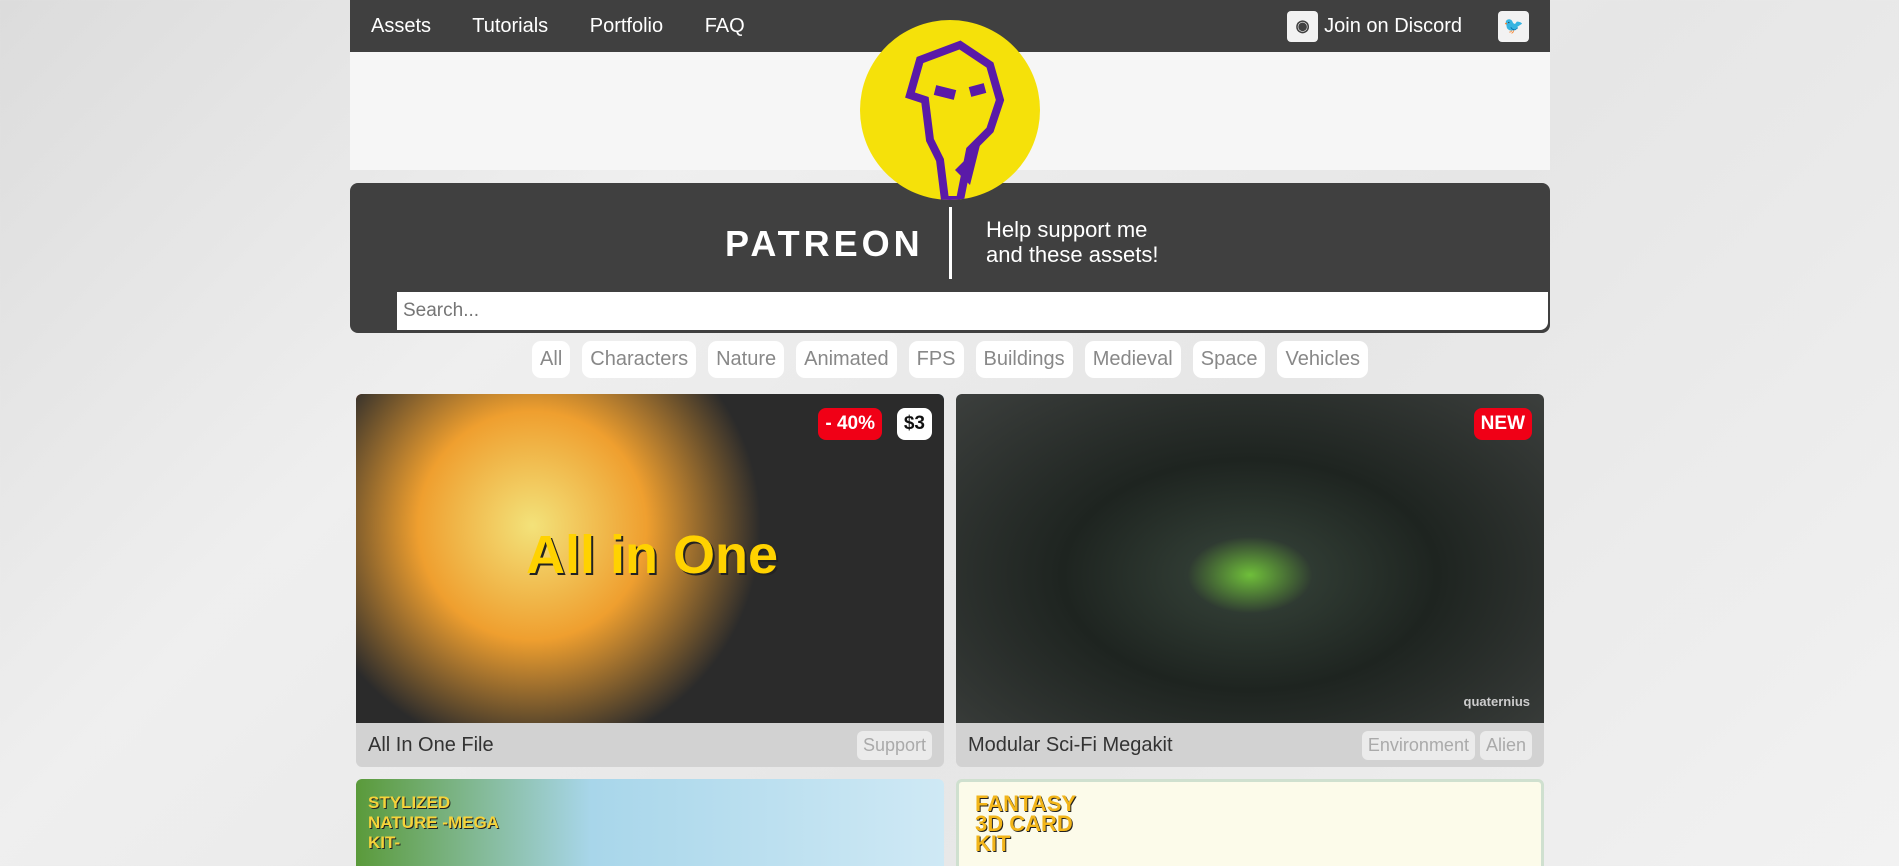  Describe the element at coordinates (510, 26) in the screenshot. I see `nav-tutorials: Tutorials` at that location.